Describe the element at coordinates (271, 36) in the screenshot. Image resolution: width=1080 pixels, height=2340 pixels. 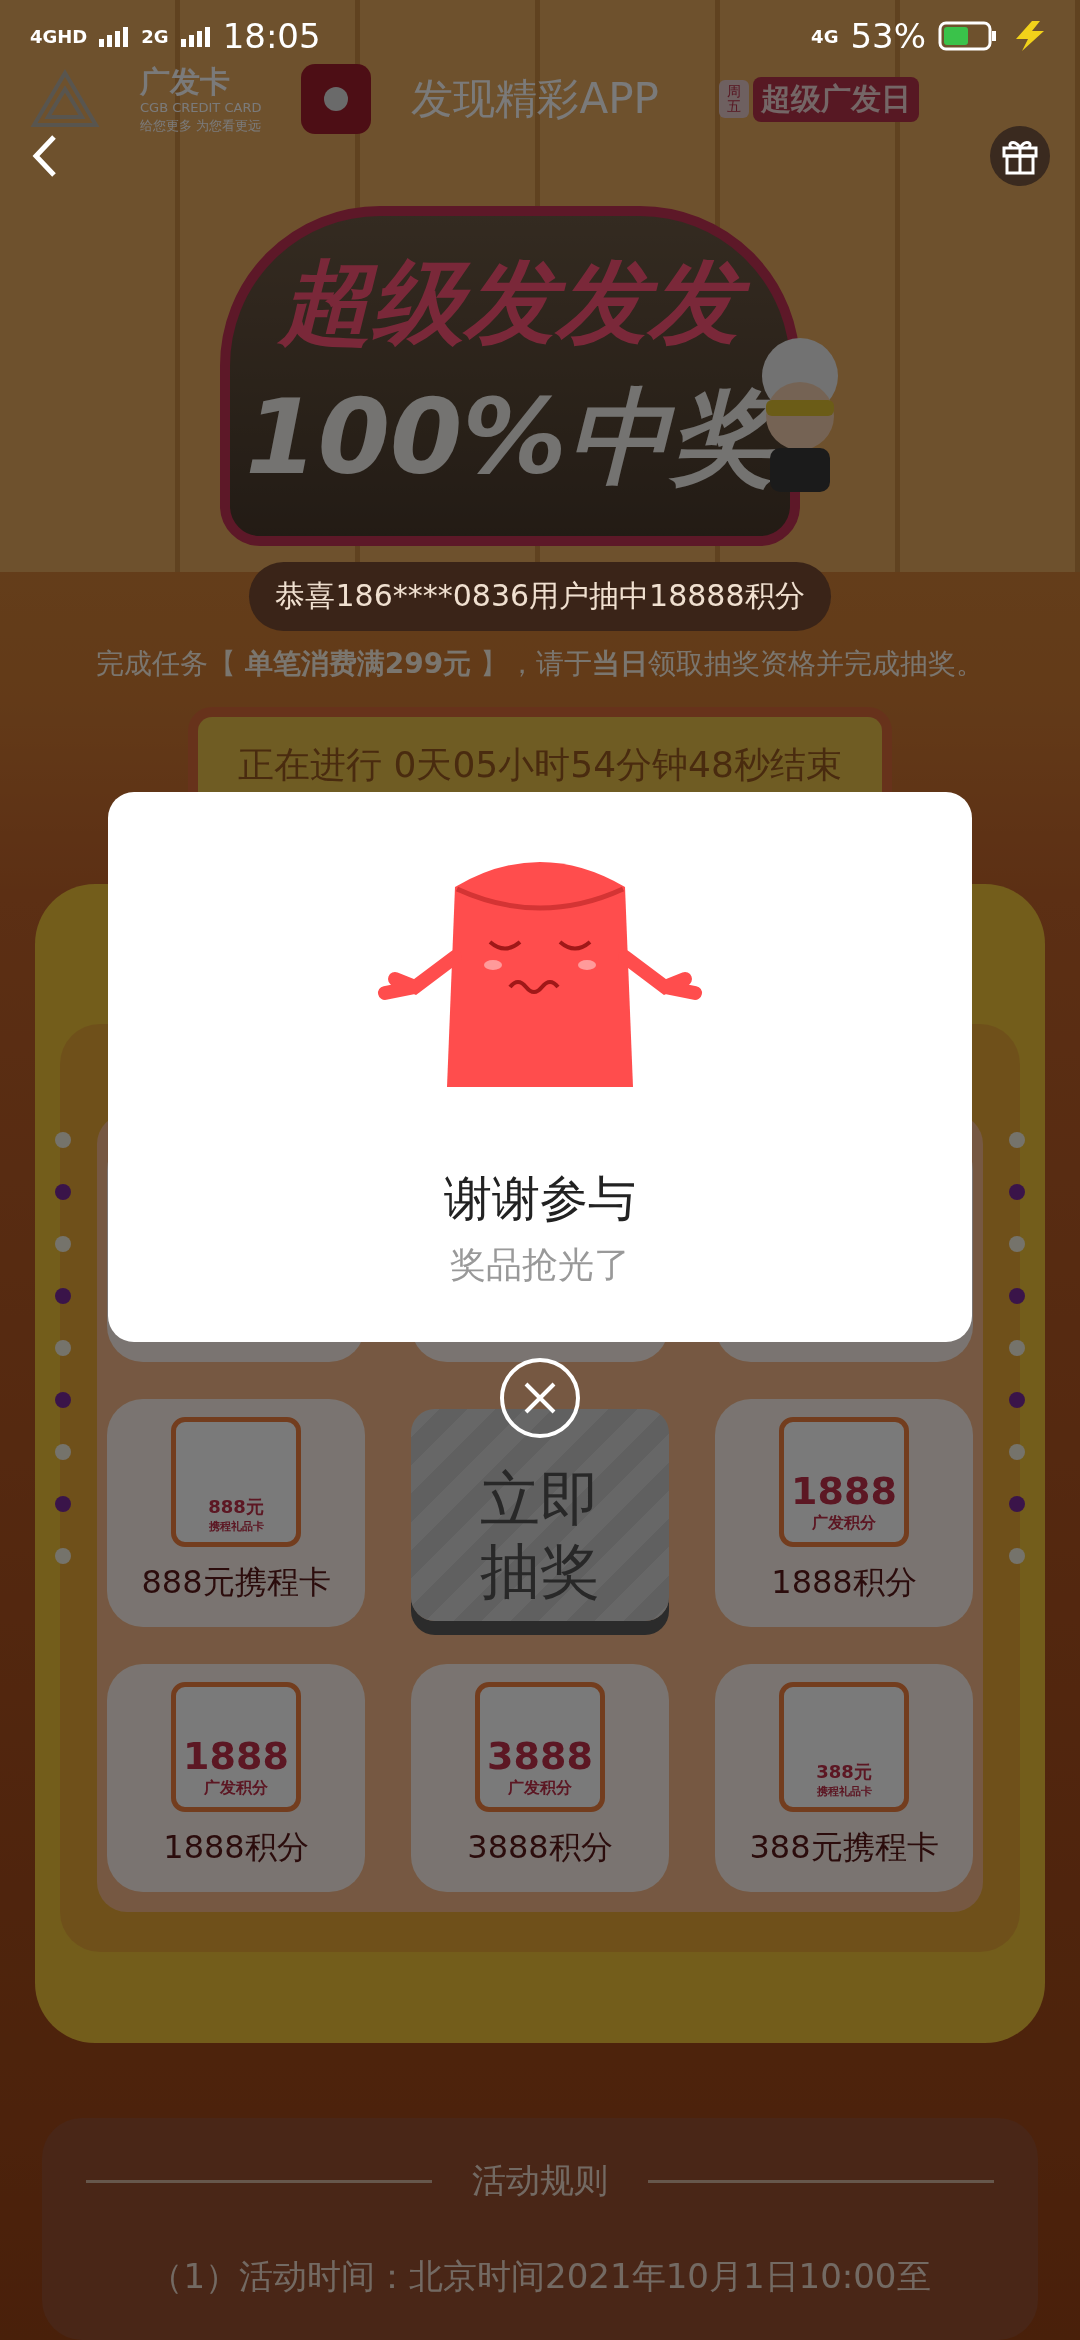
I see `clock-time: 18:05` at that location.